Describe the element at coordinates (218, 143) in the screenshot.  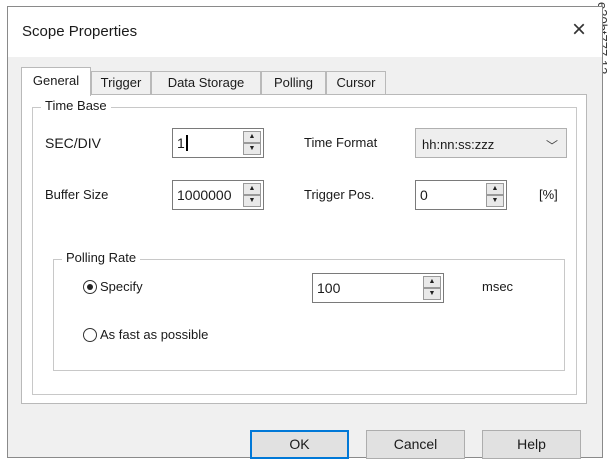
I see `sec-div-spinner: 1 ▲ ▼` at that location.